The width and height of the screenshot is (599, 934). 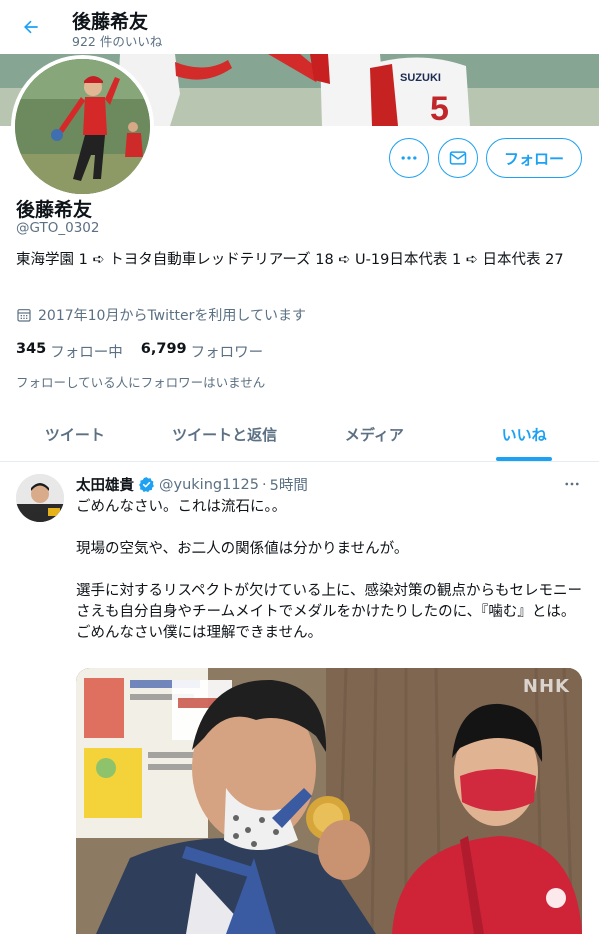 I want to click on followers-count: 6,799, so click(x=163, y=349).